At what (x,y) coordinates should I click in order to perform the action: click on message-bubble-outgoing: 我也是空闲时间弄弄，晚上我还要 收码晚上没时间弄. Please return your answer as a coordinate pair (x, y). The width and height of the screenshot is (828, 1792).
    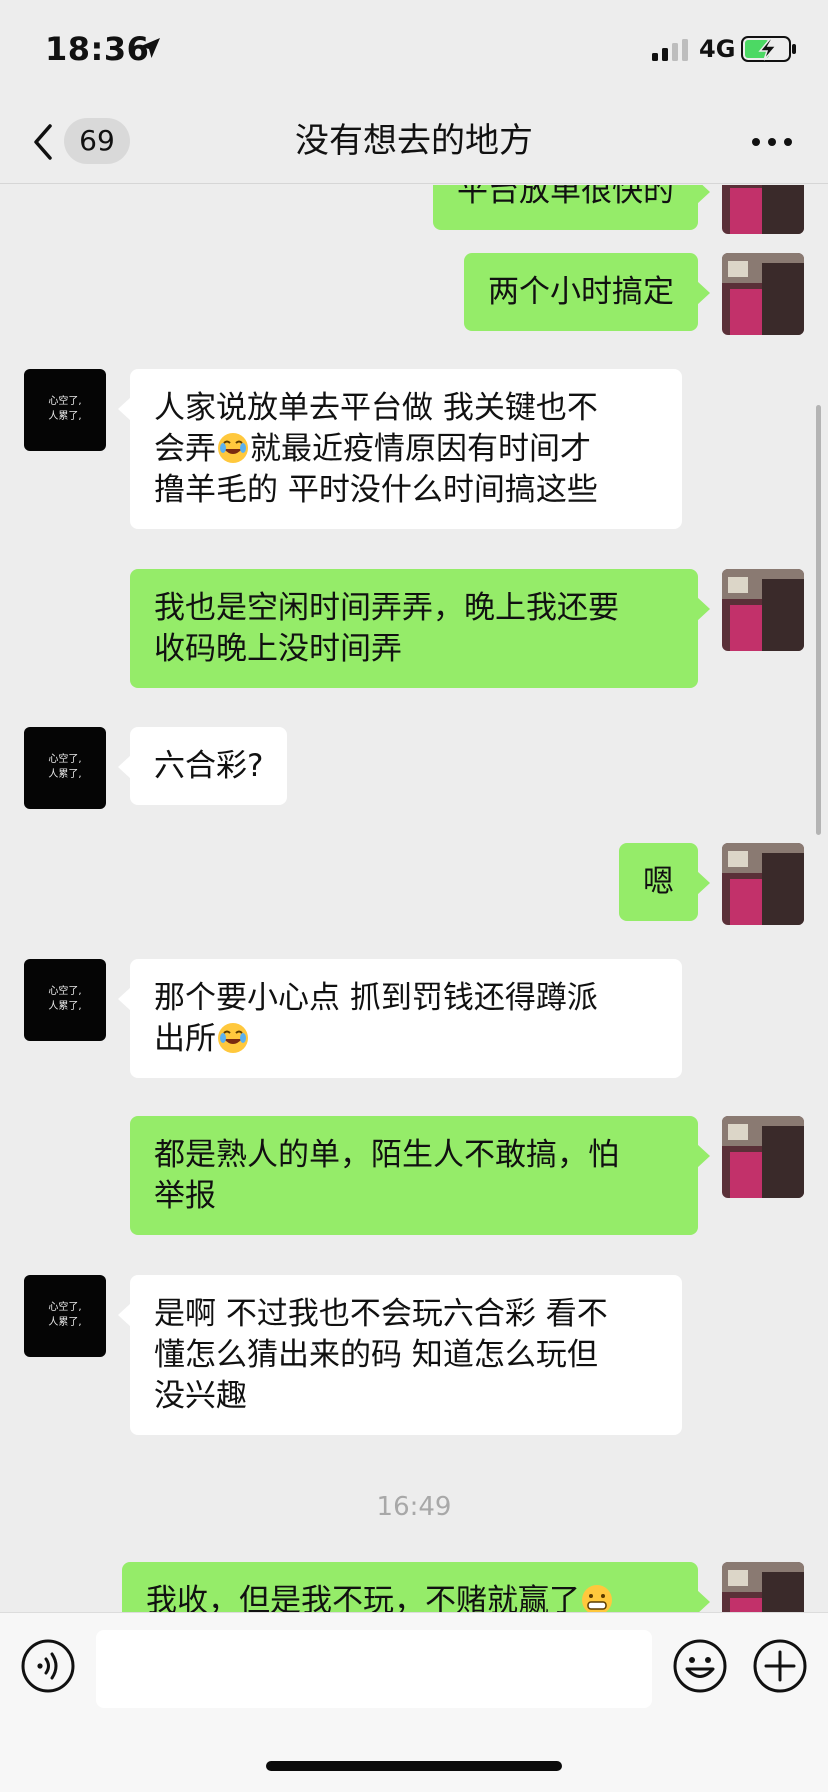
    Looking at the image, I should click on (420, 628).